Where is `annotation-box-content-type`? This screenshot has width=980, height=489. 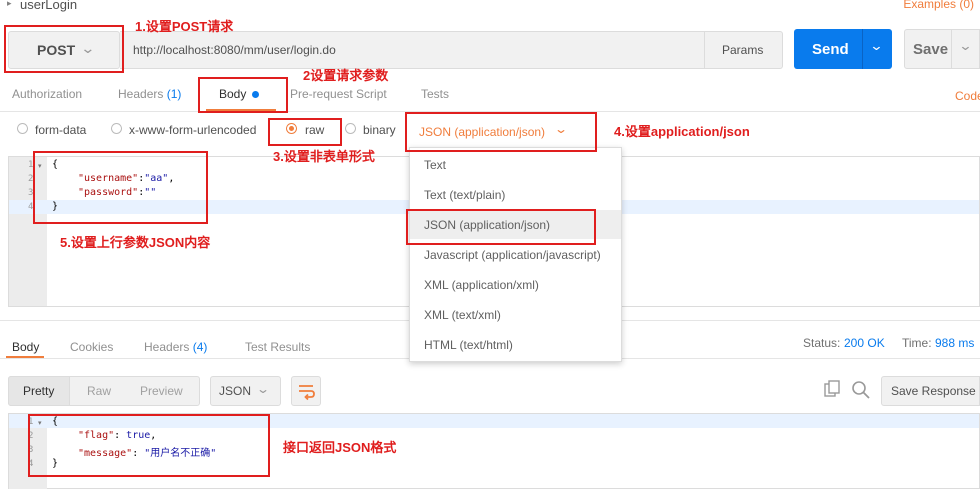 annotation-box-content-type is located at coordinates (501, 132).